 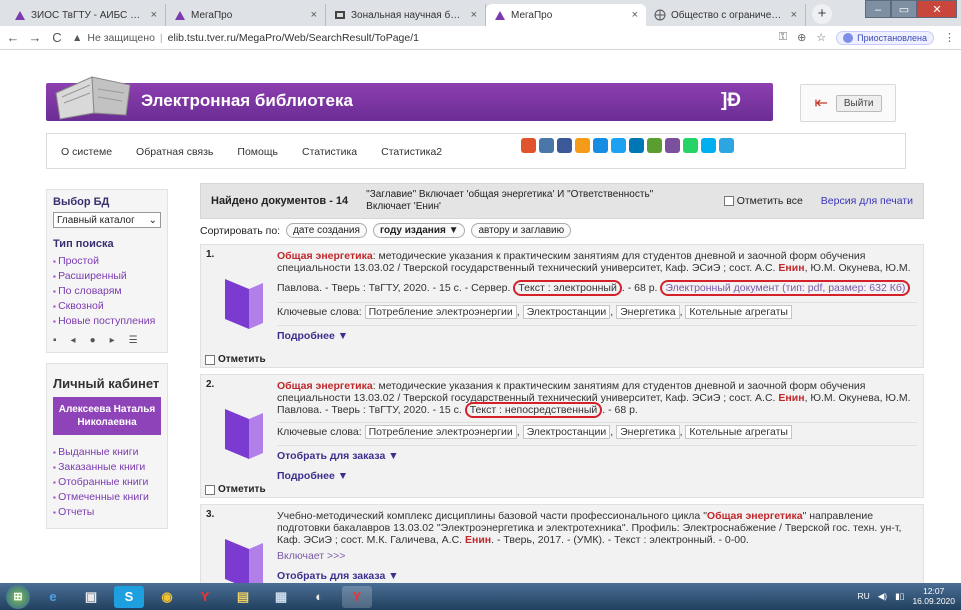 What do you see at coordinates (257, 152) in the screenshot?
I see `nav-item-help: Помощь` at bounding box center [257, 152].